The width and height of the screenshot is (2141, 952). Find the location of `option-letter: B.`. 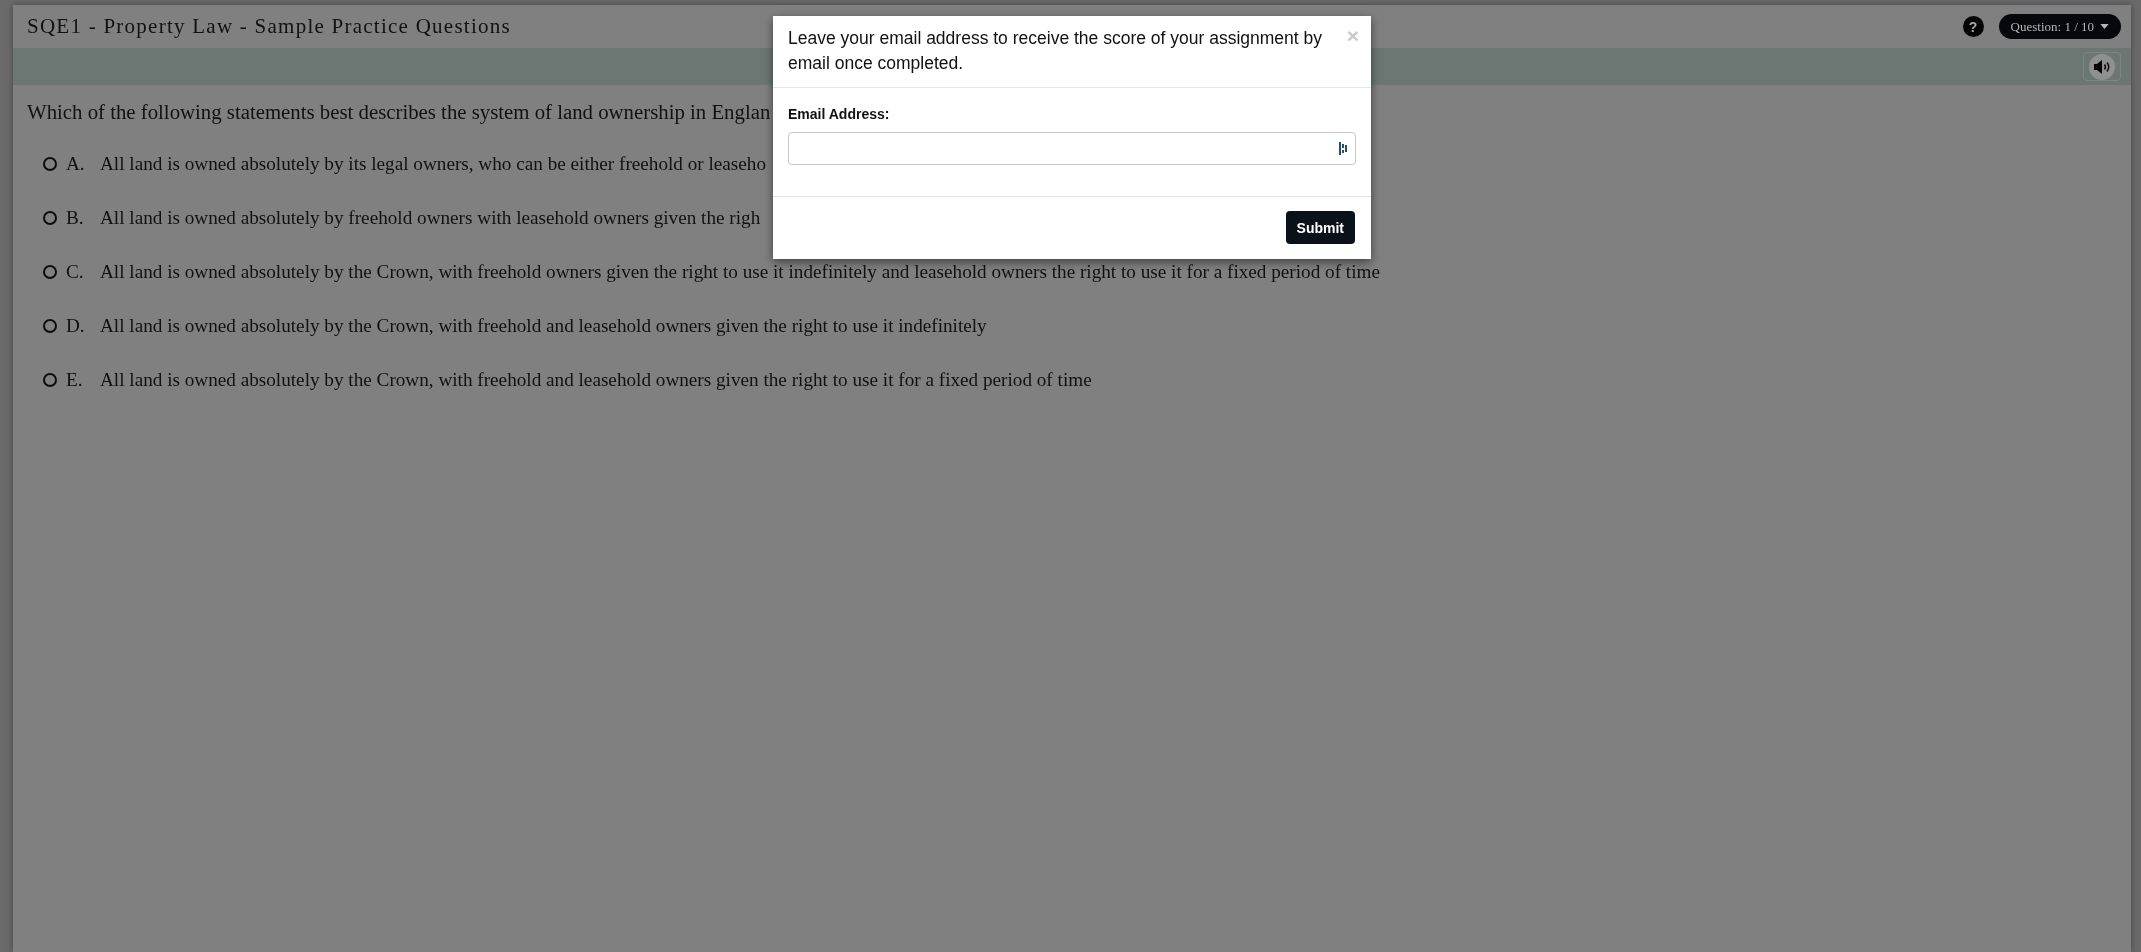

option-letter: B. is located at coordinates (75, 218).